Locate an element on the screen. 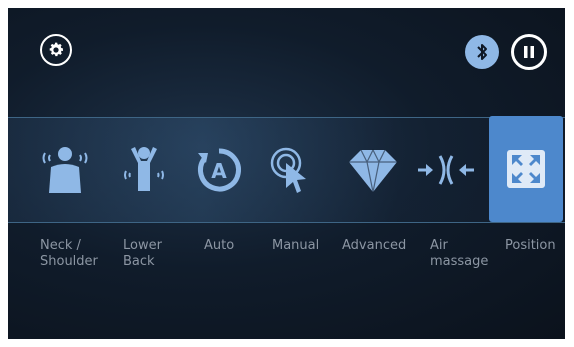  lower-back-icon is located at coordinates (144, 169).